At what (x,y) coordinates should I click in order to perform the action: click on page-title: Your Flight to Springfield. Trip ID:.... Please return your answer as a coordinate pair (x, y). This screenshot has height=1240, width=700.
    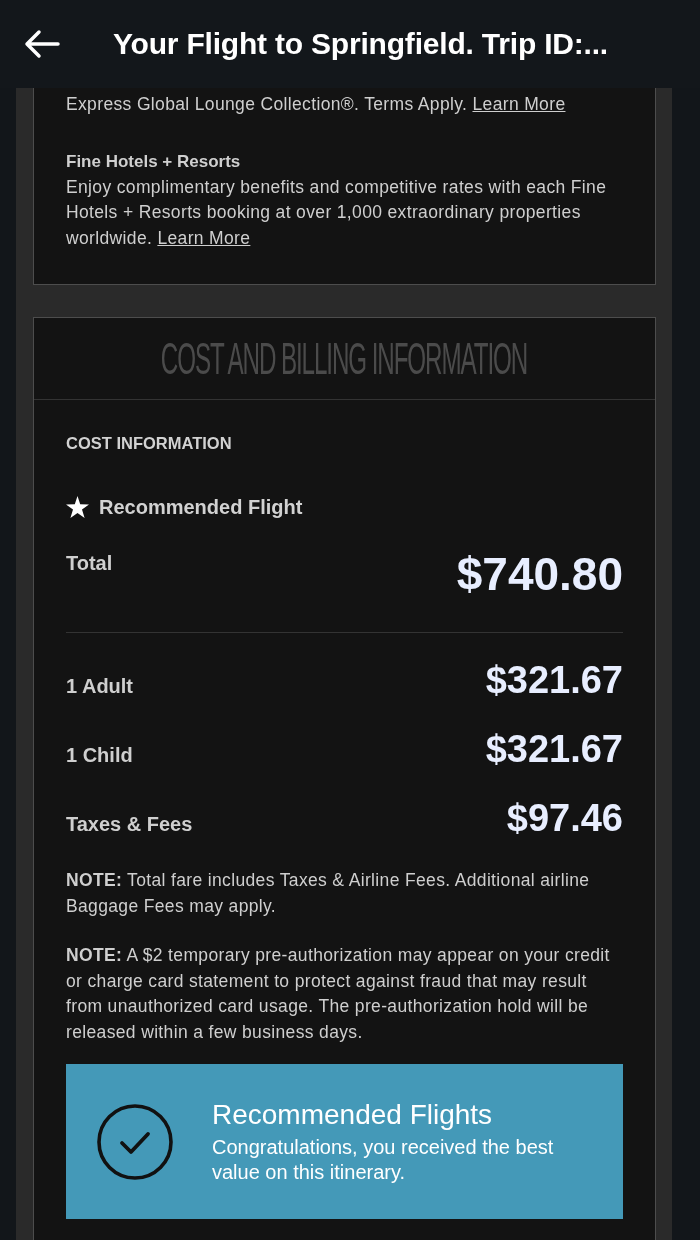
    Looking at the image, I should click on (360, 44).